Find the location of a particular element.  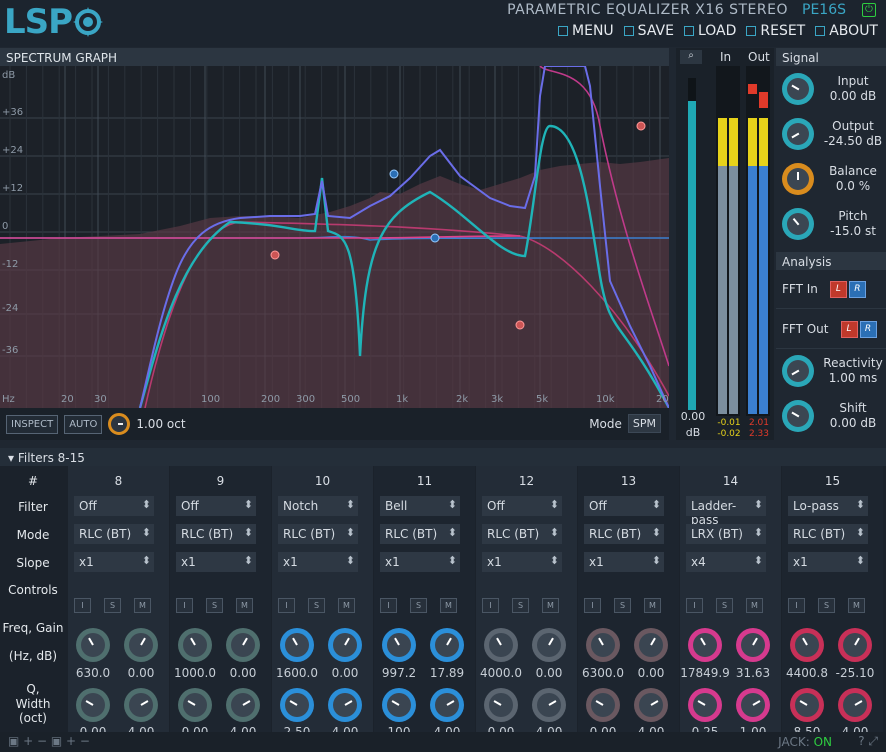

reactivity-knob is located at coordinates (798, 371).